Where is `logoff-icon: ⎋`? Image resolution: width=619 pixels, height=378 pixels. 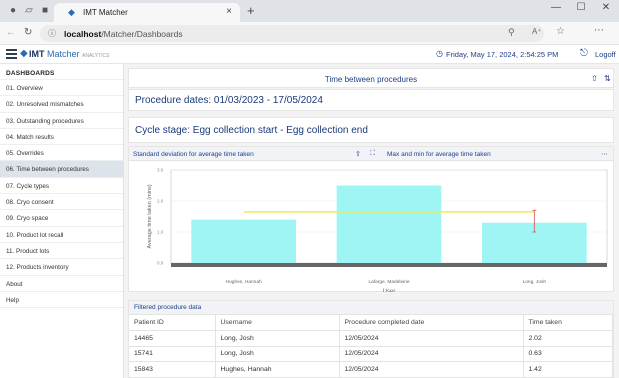 logoff-icon: ⎋ is located at coordinates (584, 53).